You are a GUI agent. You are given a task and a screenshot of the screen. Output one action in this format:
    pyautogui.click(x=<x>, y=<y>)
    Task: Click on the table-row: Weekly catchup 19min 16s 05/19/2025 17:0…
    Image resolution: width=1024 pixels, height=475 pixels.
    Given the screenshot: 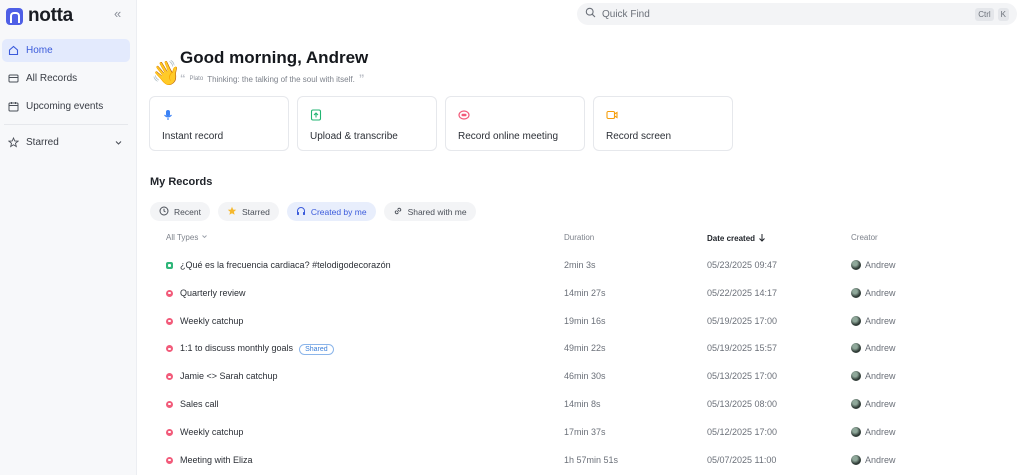 What is the action you would take?
    pyautogui.click(x=512, y=321)
    